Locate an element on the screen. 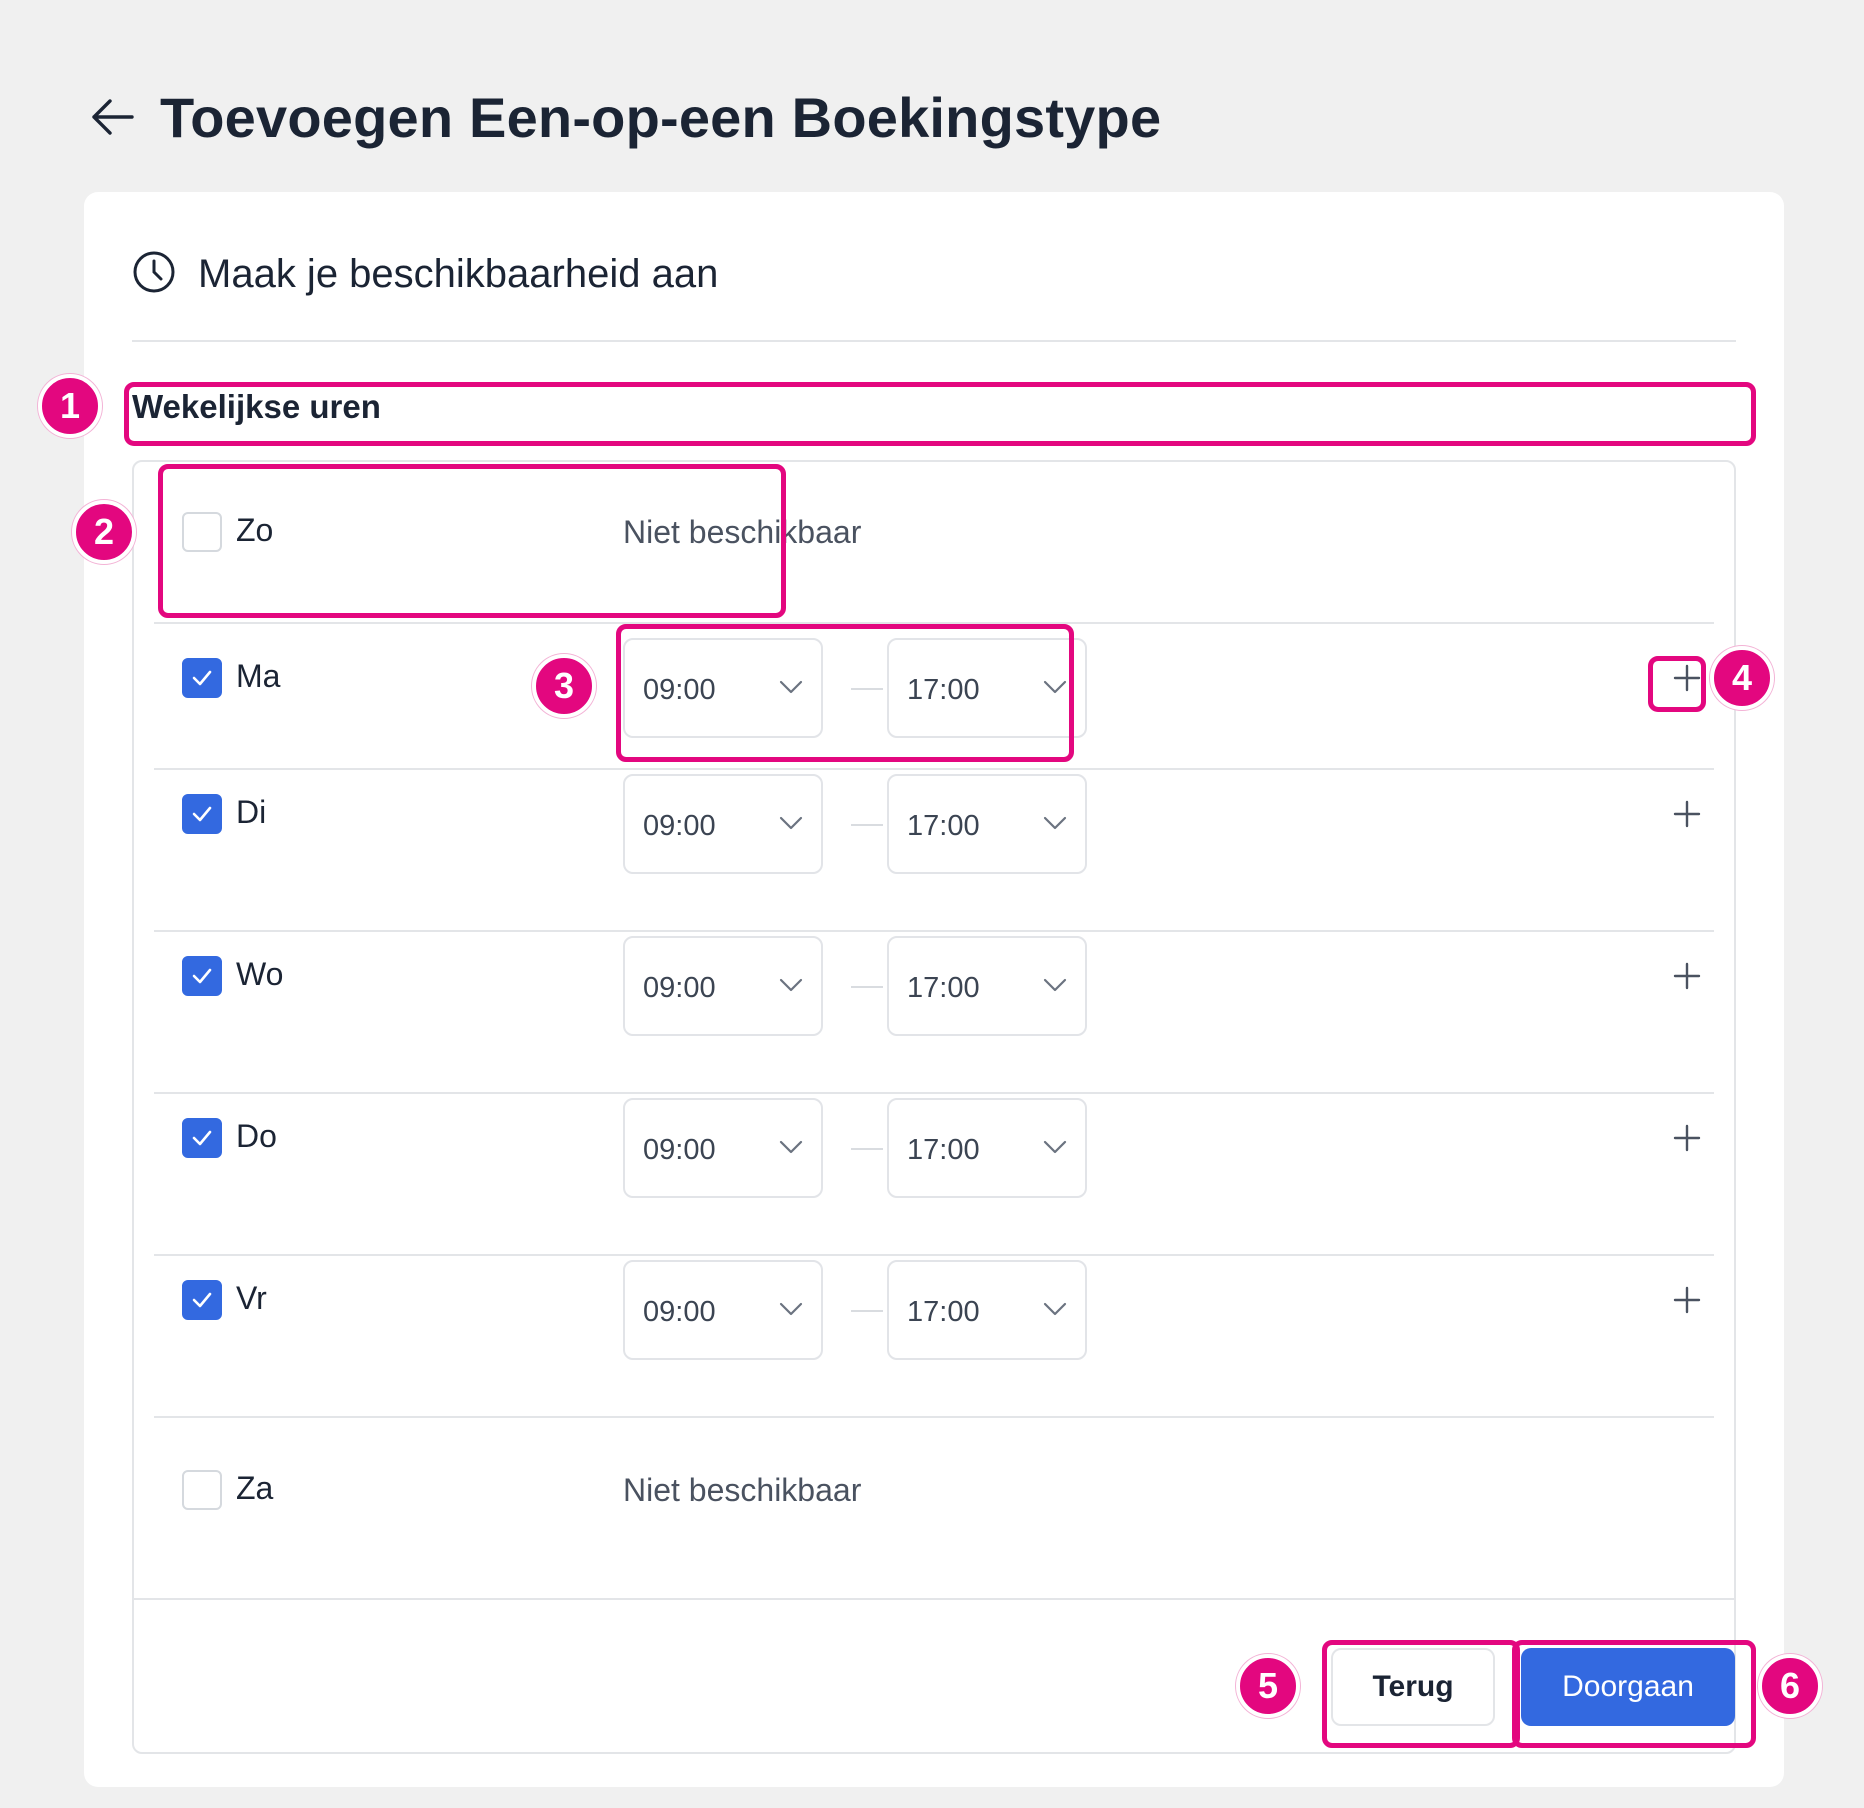 The height and width of the screenshot is (1808, 1864). day-checkbox-za is located at coordinates (202, 1490).